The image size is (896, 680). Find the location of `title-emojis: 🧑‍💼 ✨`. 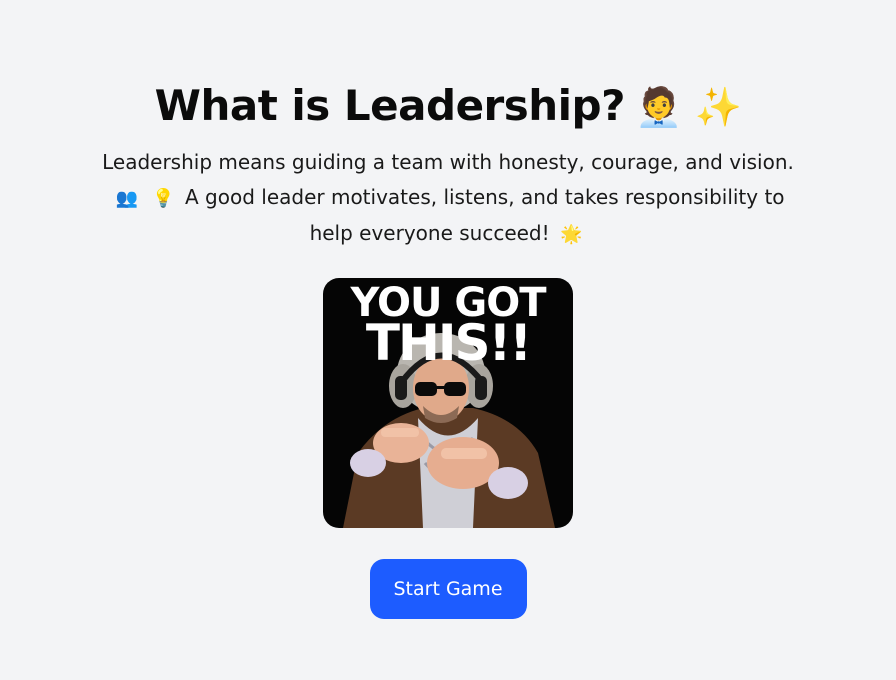

title-emojis: 🧑‍💼 ✨ is located at coordinates (688, 107).